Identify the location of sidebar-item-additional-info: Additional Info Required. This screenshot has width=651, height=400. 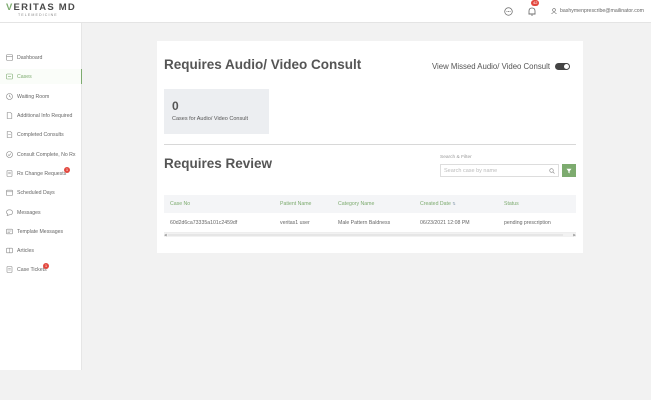
(41, 115).